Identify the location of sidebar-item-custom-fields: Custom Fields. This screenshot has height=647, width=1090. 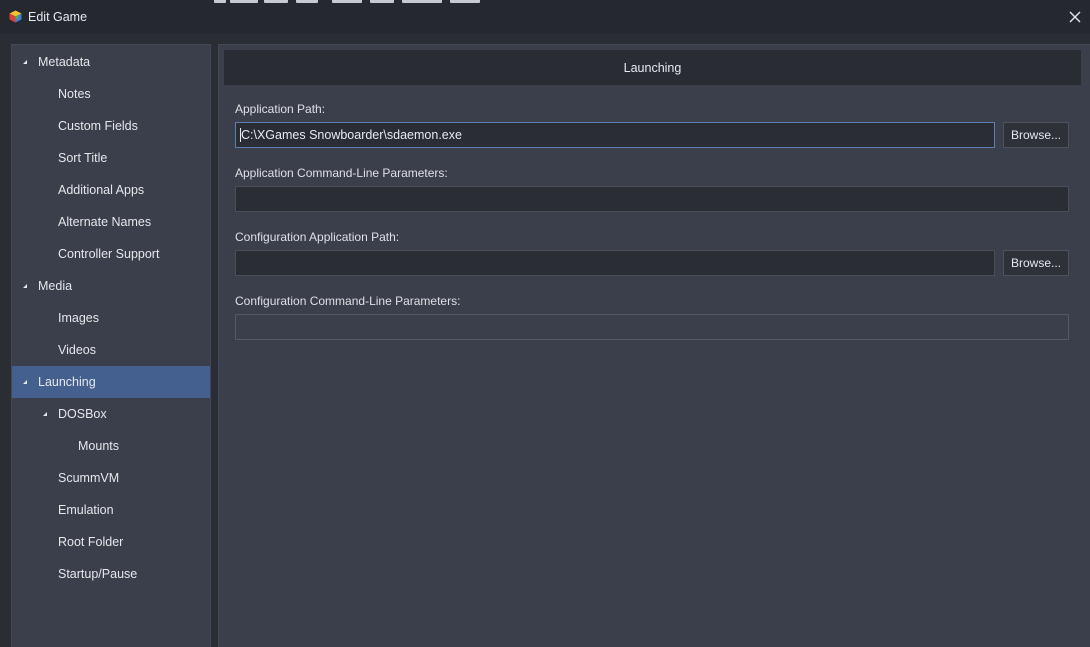
(111, 126).